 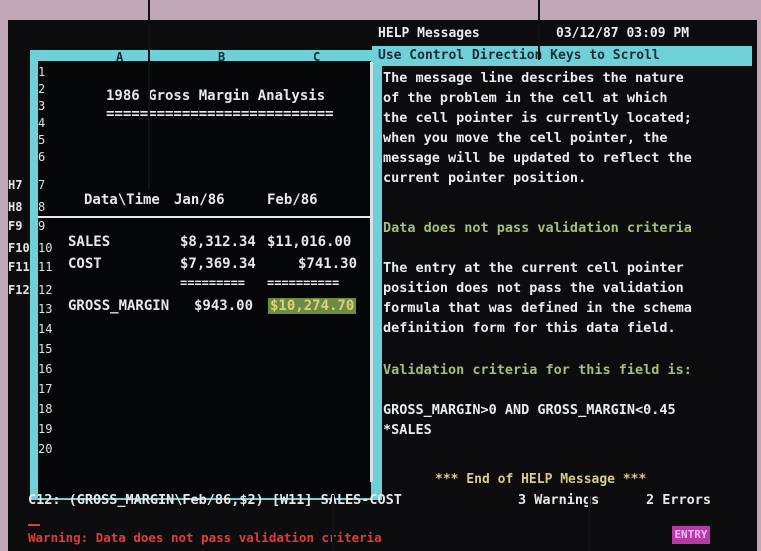 What do you see at coordinates (122, 200) in the screenshot?
I see `header-label-cell: Data\Time` at bounding box center [122, 200].